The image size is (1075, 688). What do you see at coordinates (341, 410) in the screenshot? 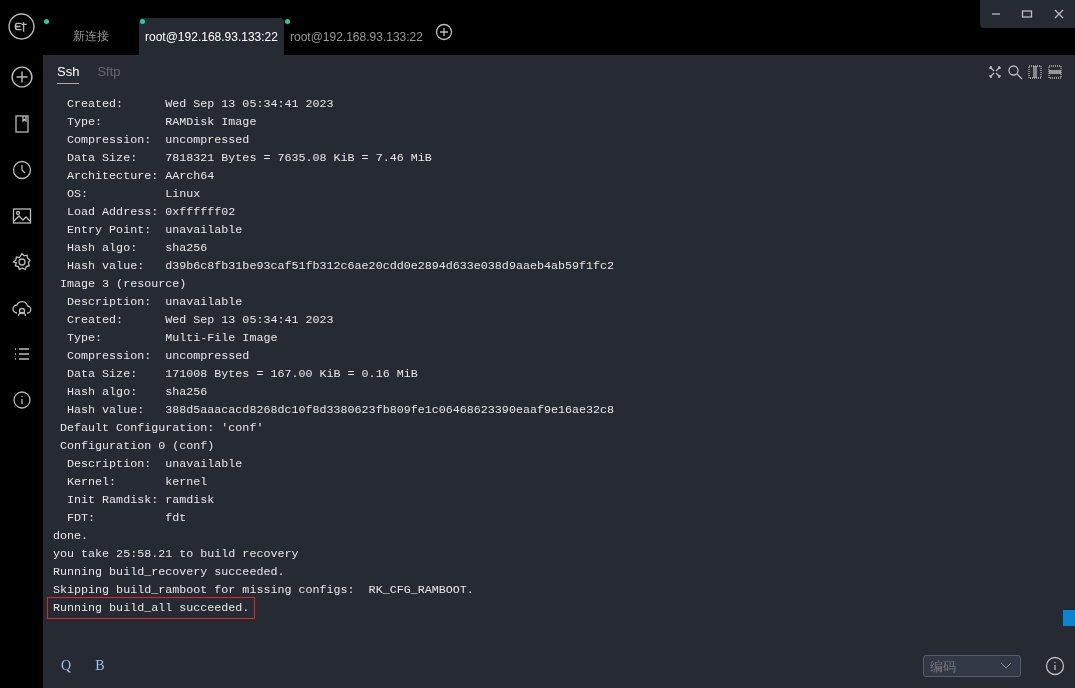
I see `terminal-line: Hash value: 388d5aaacacd8268dc10f8d3380623fb809fe1c06468623390eaaf9e16ae32c8` at bounding box center [341, 410].